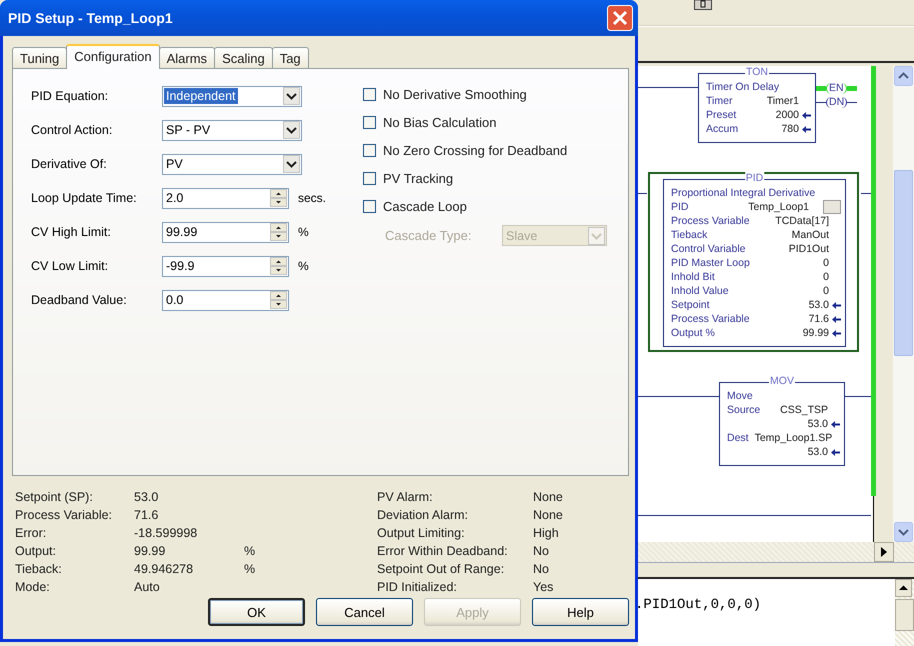 Image resolution: width=914 pixels, height=646 pixels. What do you see at coordinates (743, 410) in the screenshot?
I see `parameter-label: Source` at bounding box center [743, 410].